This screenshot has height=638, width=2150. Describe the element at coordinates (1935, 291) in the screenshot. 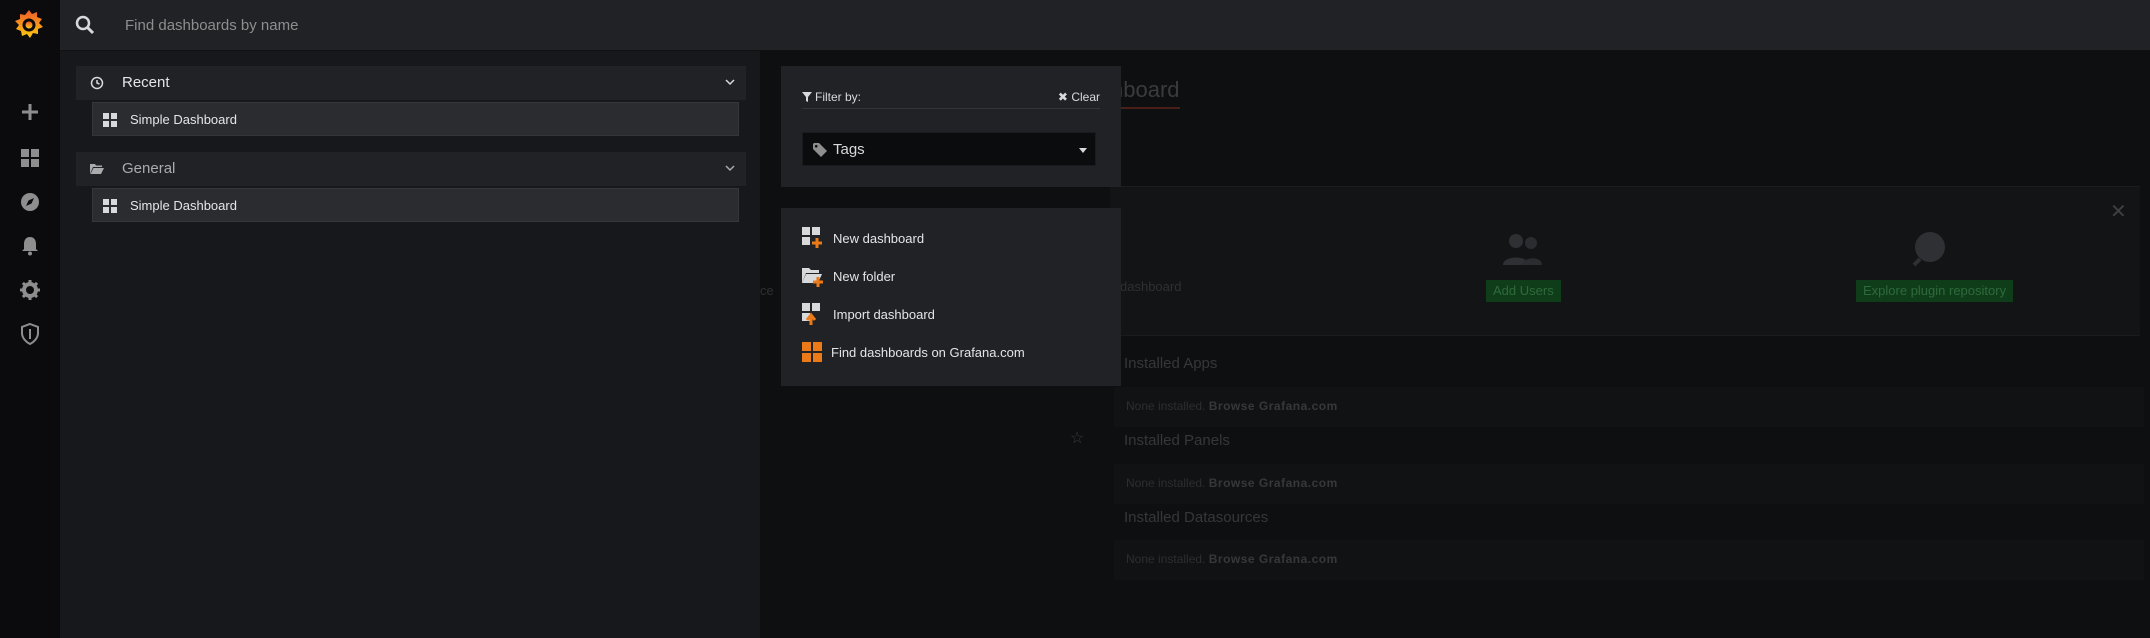

I see `explore-plugins-button: Explore plugin repository` at that location.